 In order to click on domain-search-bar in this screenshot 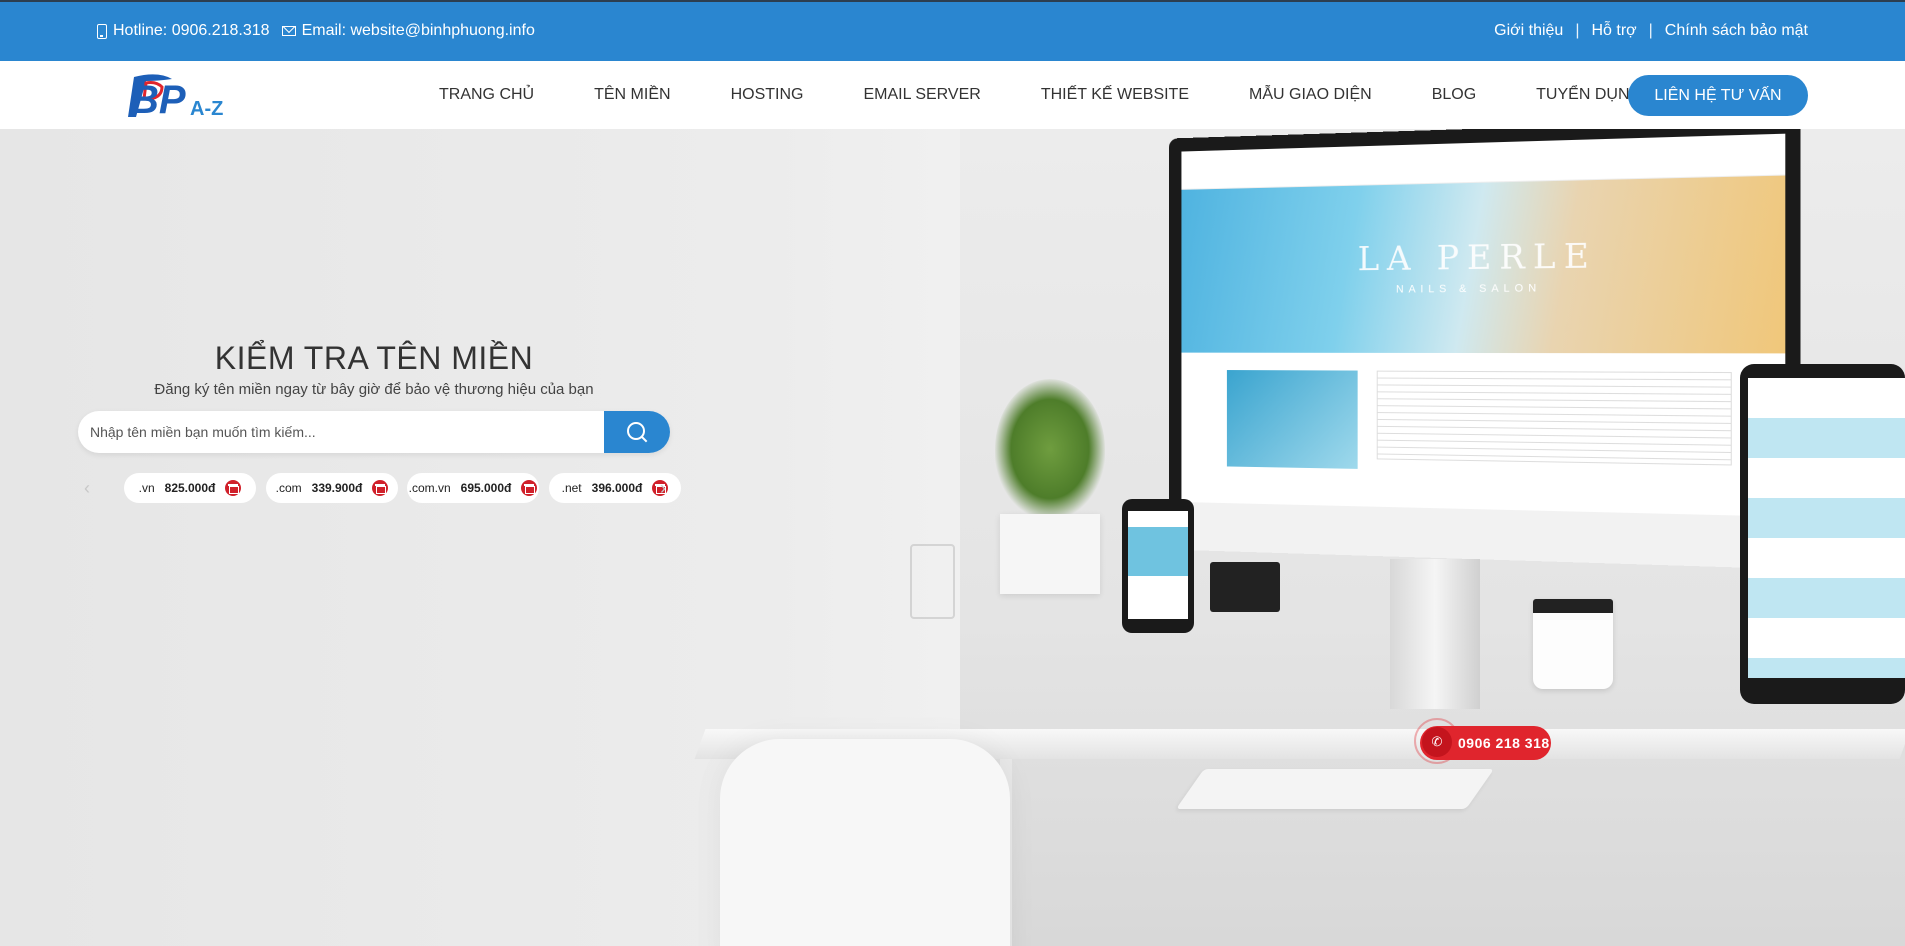, I will do `click(374, 432)`.